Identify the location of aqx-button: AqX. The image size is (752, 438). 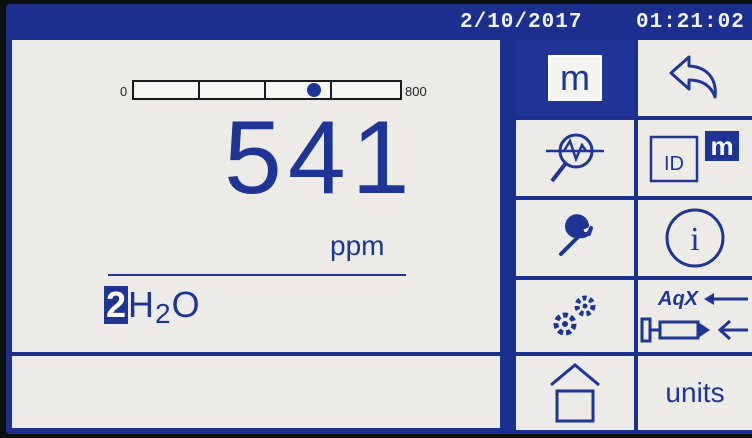
(695, 316).